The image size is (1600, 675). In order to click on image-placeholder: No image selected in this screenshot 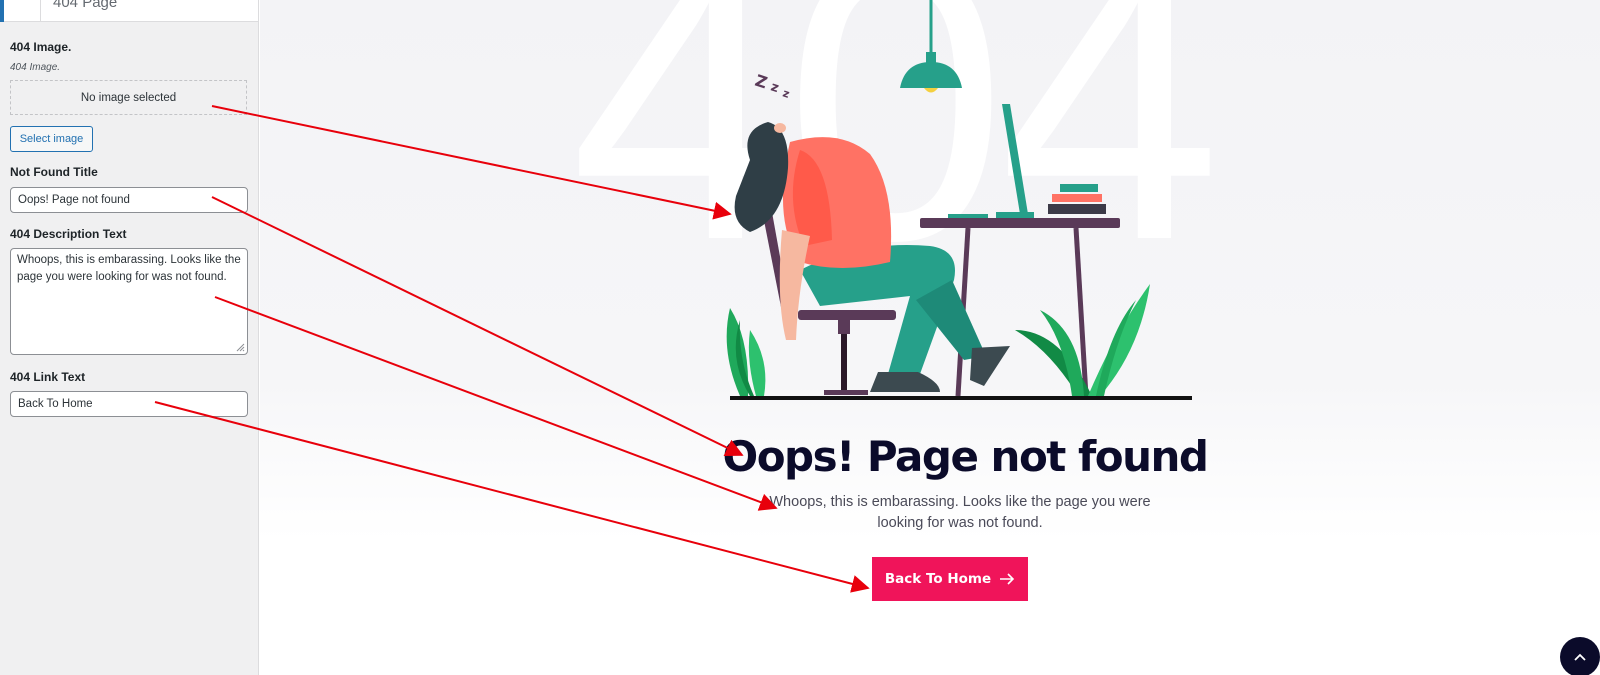, I will do `click(128, 97)`.